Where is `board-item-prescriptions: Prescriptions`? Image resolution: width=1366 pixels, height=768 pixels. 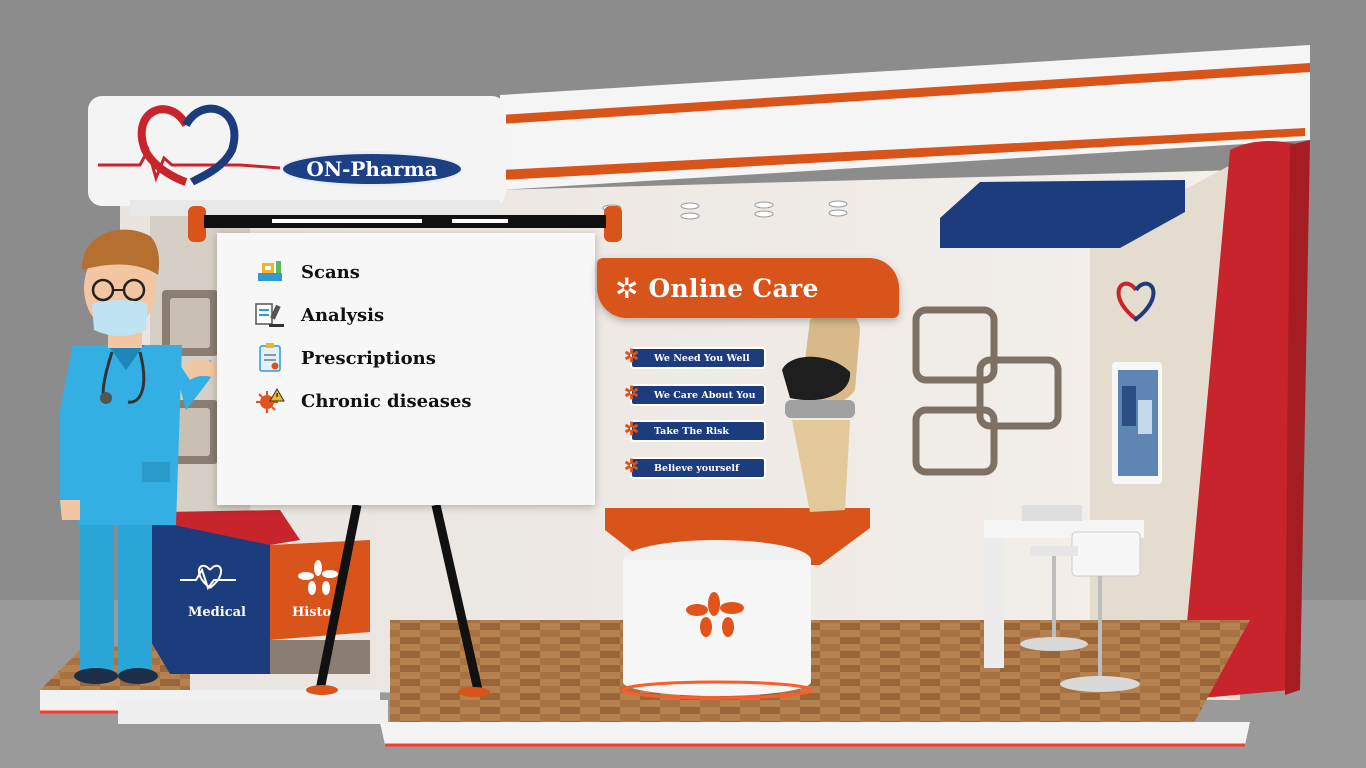 board-item-prescriptions: Prescriptions is located at coordinates (345, 358).